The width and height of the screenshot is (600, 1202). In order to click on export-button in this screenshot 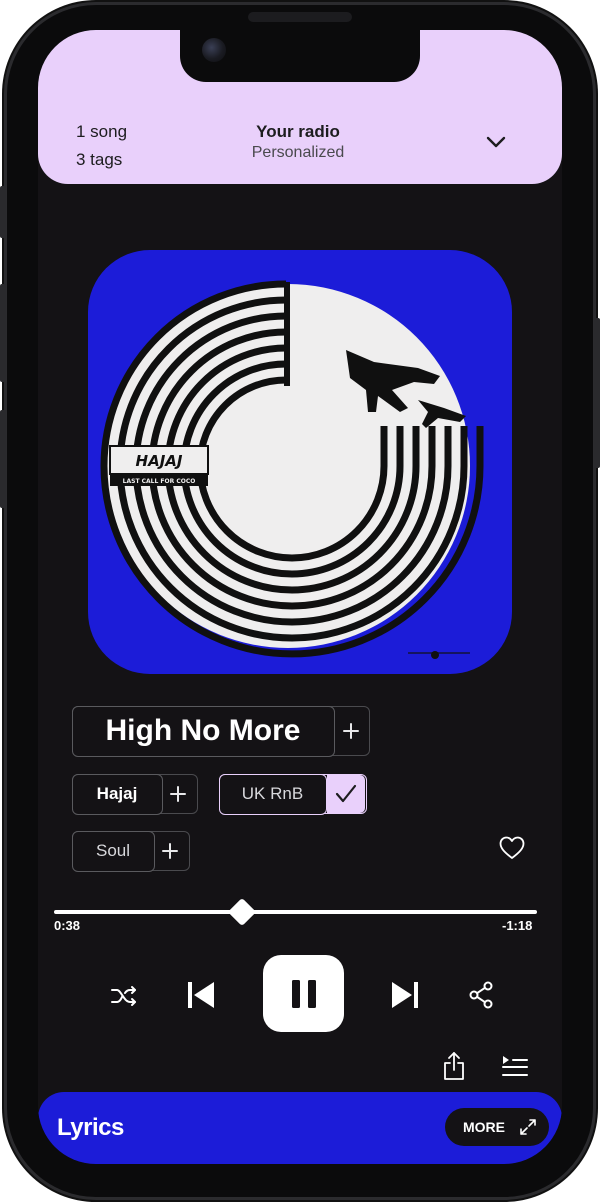, I will do `click(454, 1066)`.